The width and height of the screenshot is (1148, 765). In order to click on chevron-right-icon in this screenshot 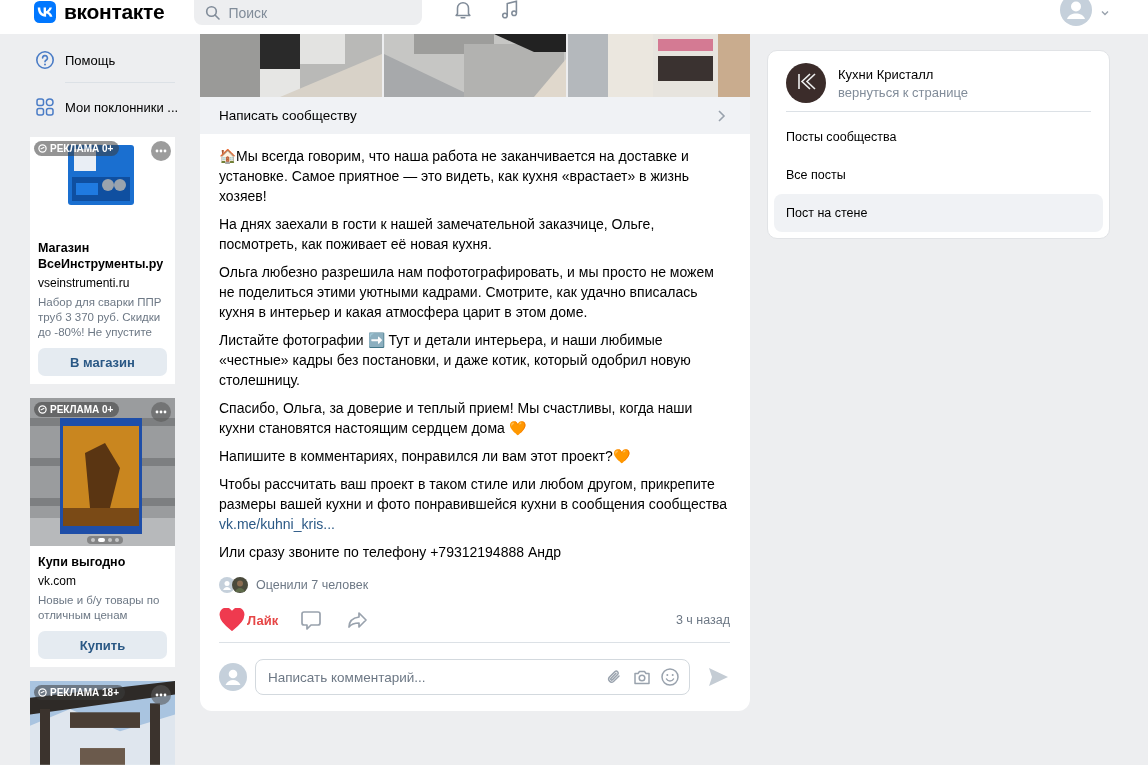, I will do `click(721, 115)`.